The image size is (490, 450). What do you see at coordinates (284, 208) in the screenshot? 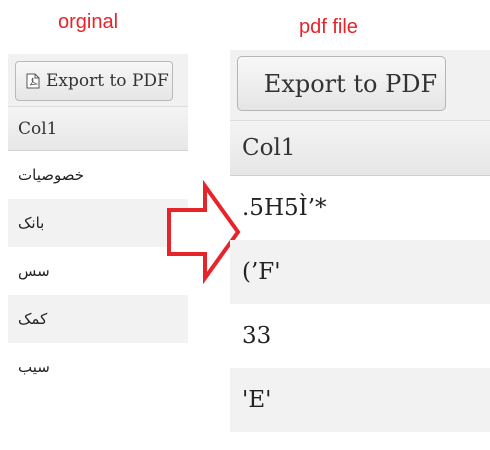
I see `table-row: .5H5Ì’*` at bounding box center [284, 208].